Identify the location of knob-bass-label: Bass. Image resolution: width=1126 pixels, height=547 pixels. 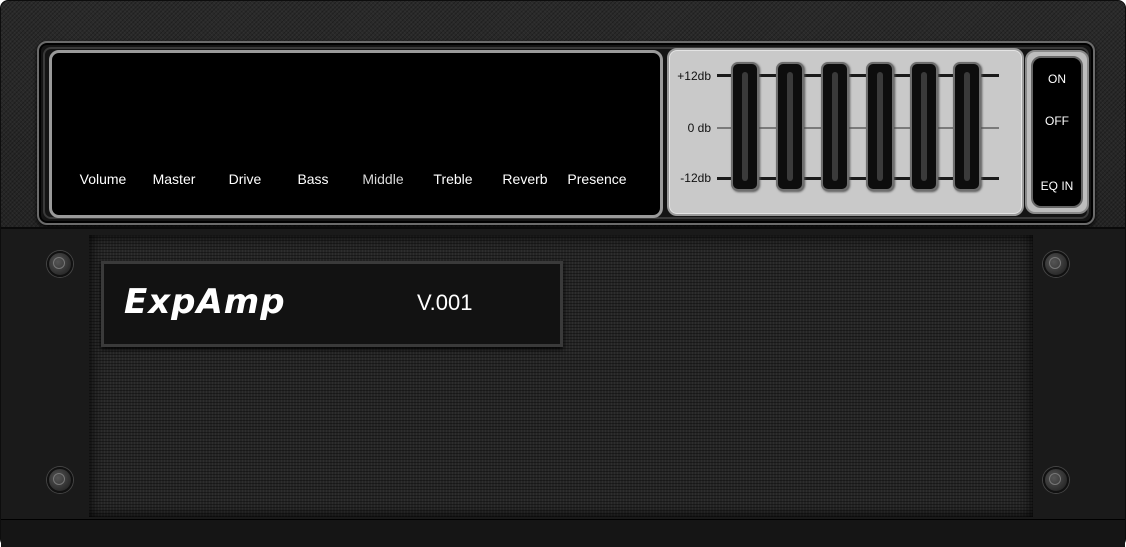
(312, 179).